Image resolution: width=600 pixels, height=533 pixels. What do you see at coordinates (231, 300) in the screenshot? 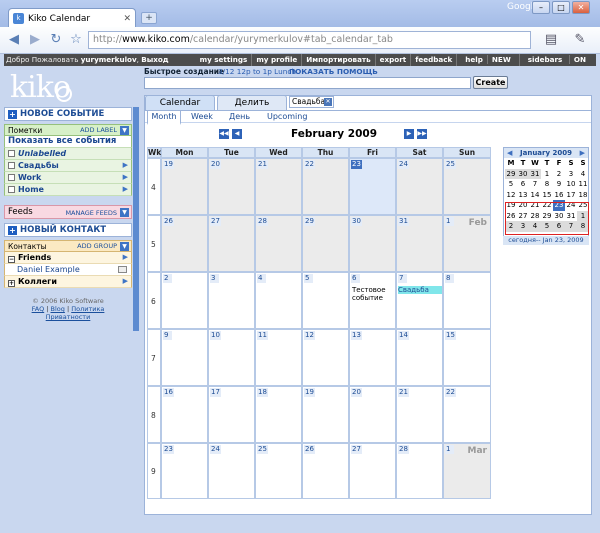
I see `day-cell: 3` at bounding box center [231, 300].